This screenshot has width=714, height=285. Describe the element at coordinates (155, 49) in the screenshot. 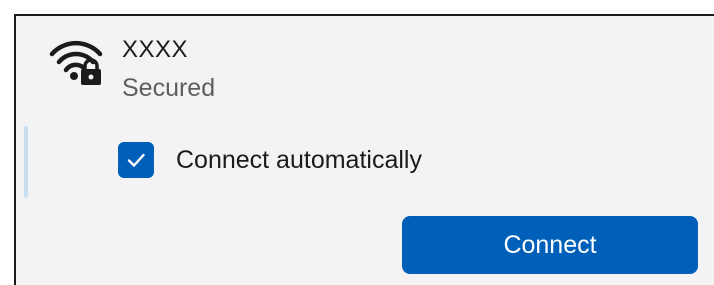

I see `network-name: XXXX` at that location.